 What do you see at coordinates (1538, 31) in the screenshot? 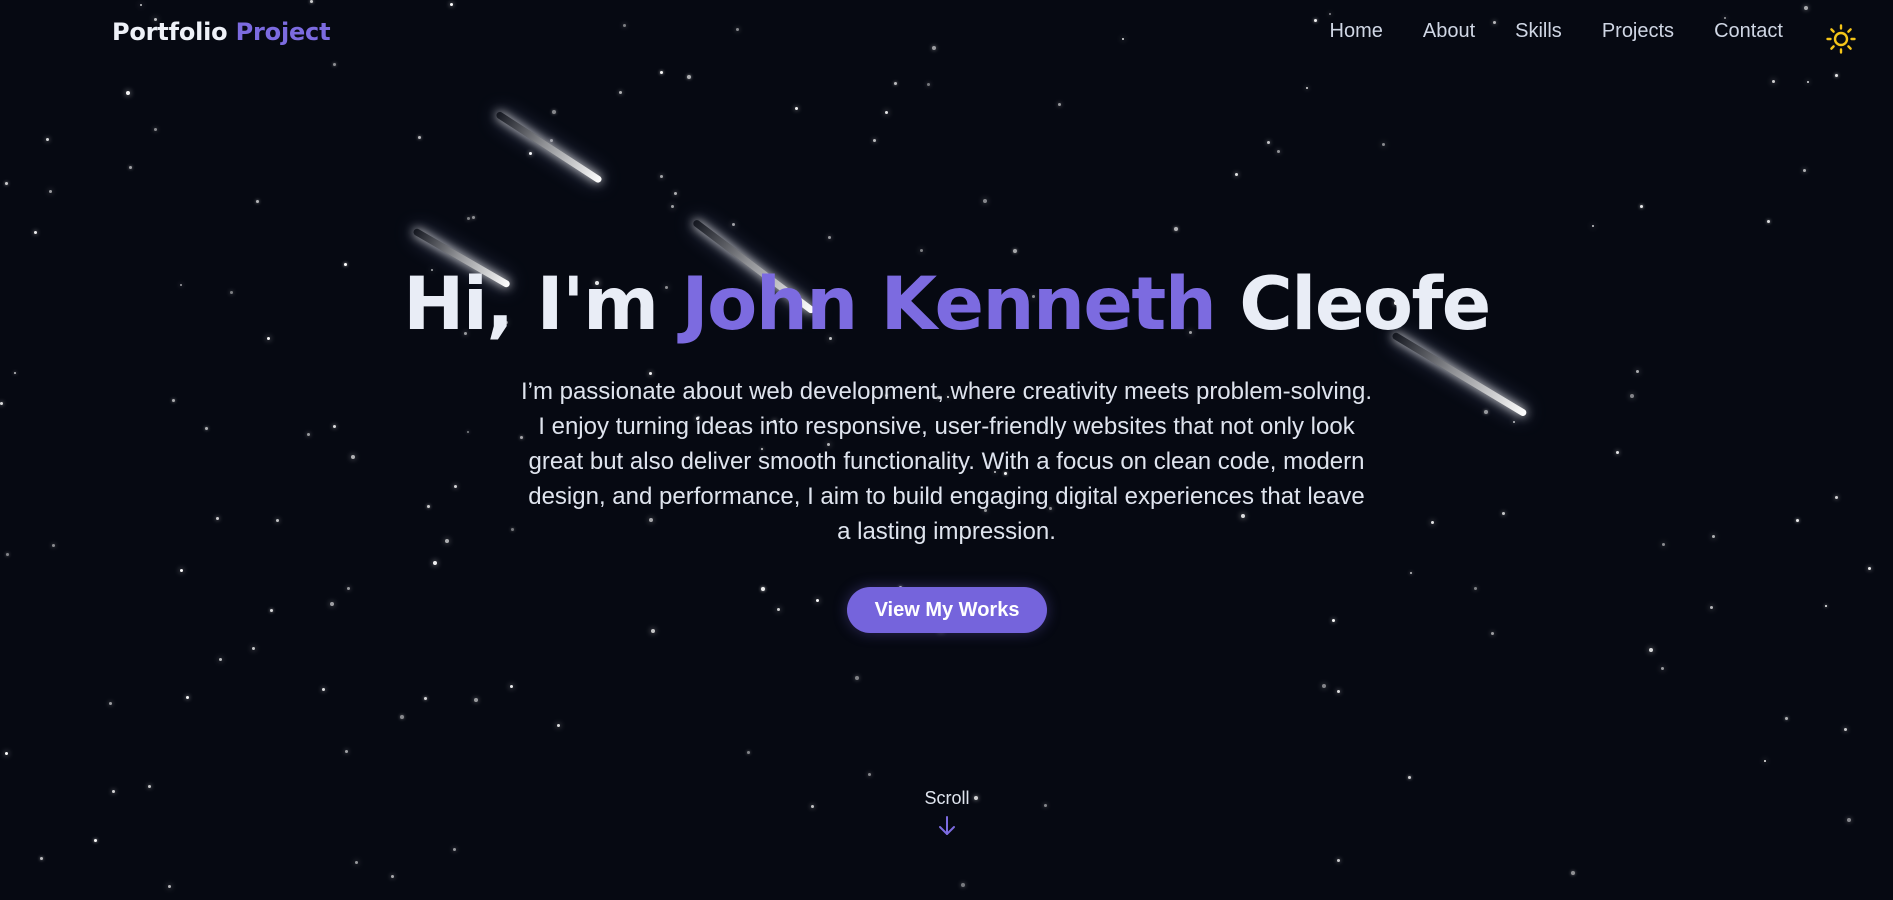
I see `nav-link-skills: Skills` at bounding box center [1538, 31].